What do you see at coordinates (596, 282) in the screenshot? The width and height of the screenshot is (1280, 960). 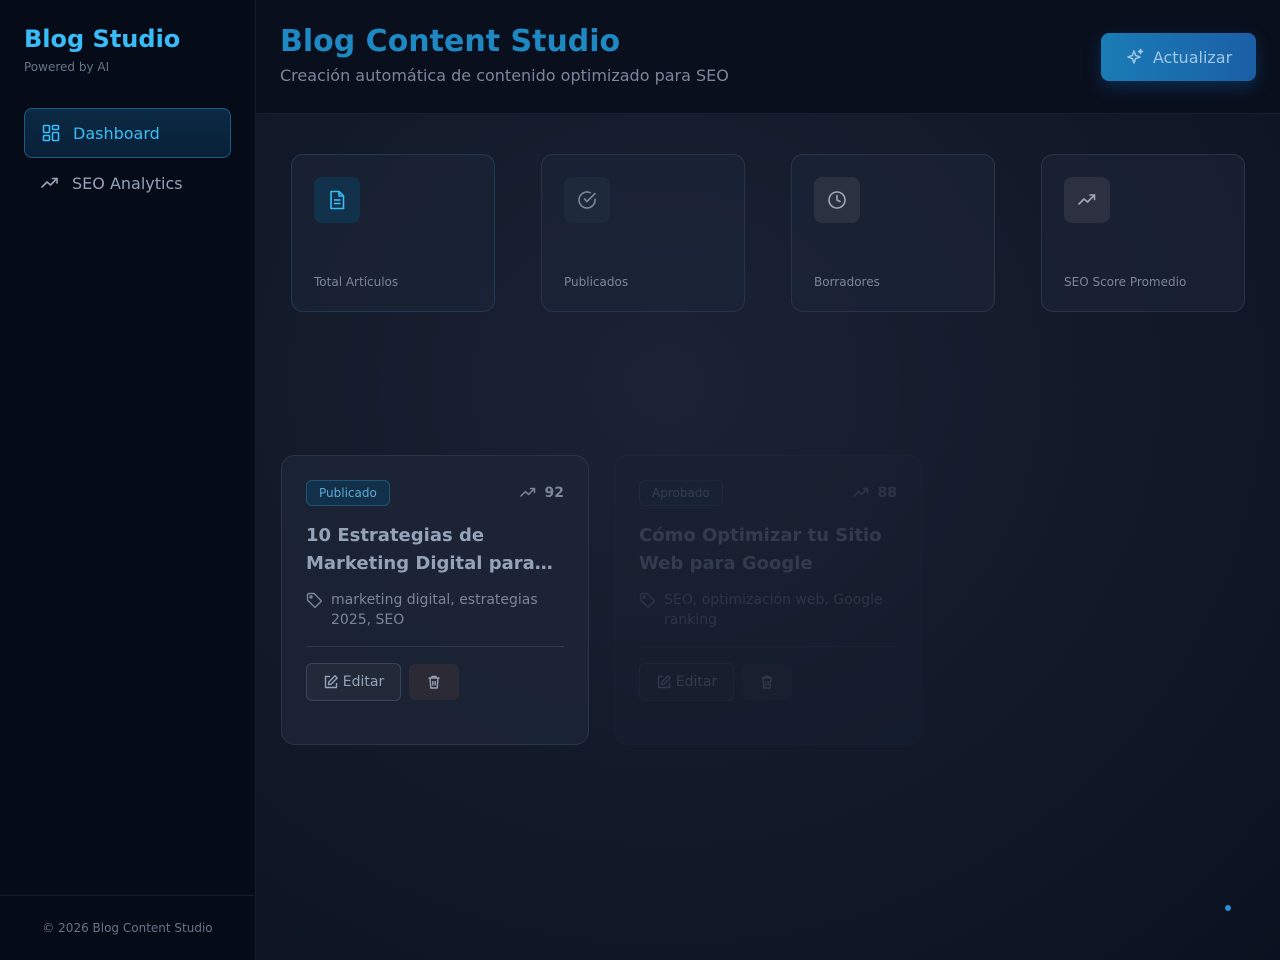 I see `stat-label: Publicados` at bounding box center [596, 282].